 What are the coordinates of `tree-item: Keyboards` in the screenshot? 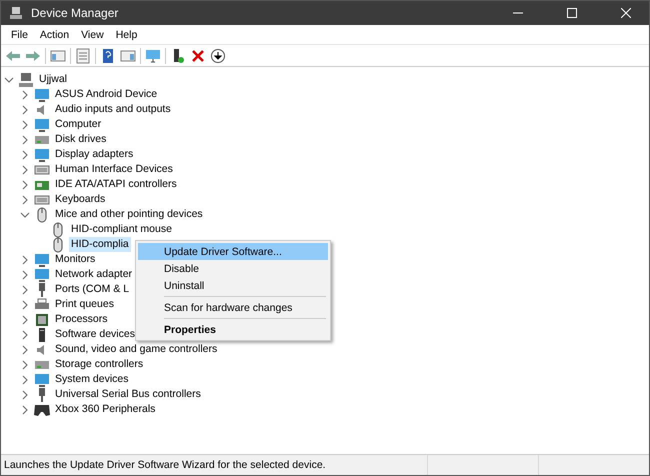 It's located at (80, 199).